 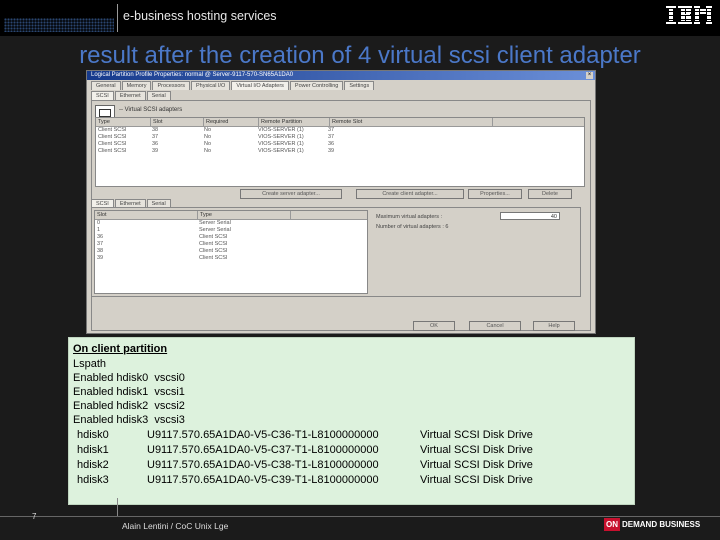 What do you see at coordinates (158, 95) in the screenshot?
I see `tab-serial: Serial` at bounding box center [158, 95].